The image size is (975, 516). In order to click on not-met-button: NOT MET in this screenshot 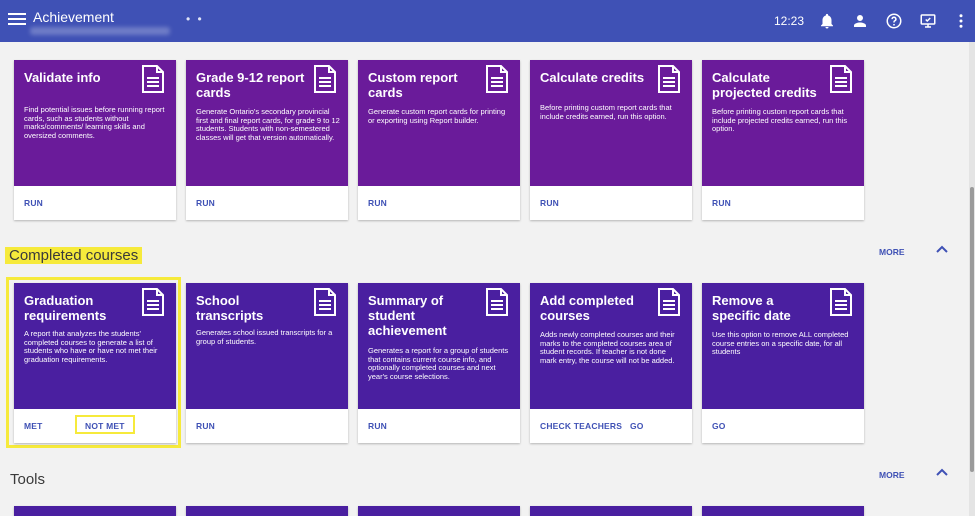, I will do `click(105, 426)`.